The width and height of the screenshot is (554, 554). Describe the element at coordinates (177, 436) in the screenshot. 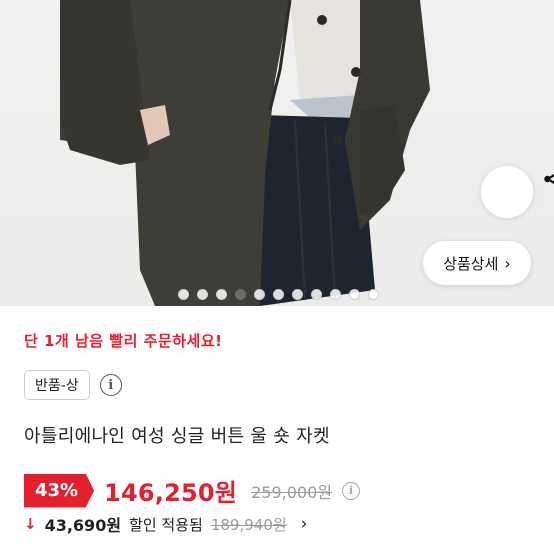

I see `product-title: 아틀리에나인 여성 싱글 버튼 울 숏 자켓` at that location.